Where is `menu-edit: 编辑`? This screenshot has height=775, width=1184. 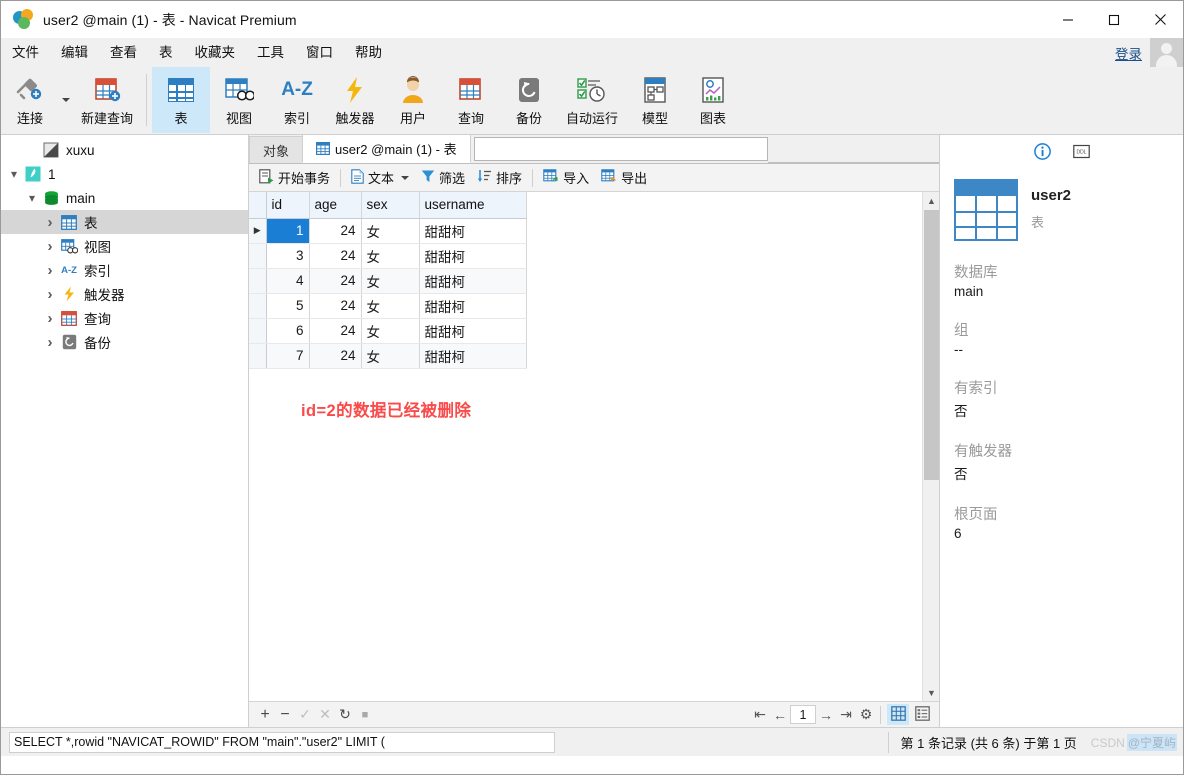 menu-edit: 编辑 is located at coordinates (74, 52).